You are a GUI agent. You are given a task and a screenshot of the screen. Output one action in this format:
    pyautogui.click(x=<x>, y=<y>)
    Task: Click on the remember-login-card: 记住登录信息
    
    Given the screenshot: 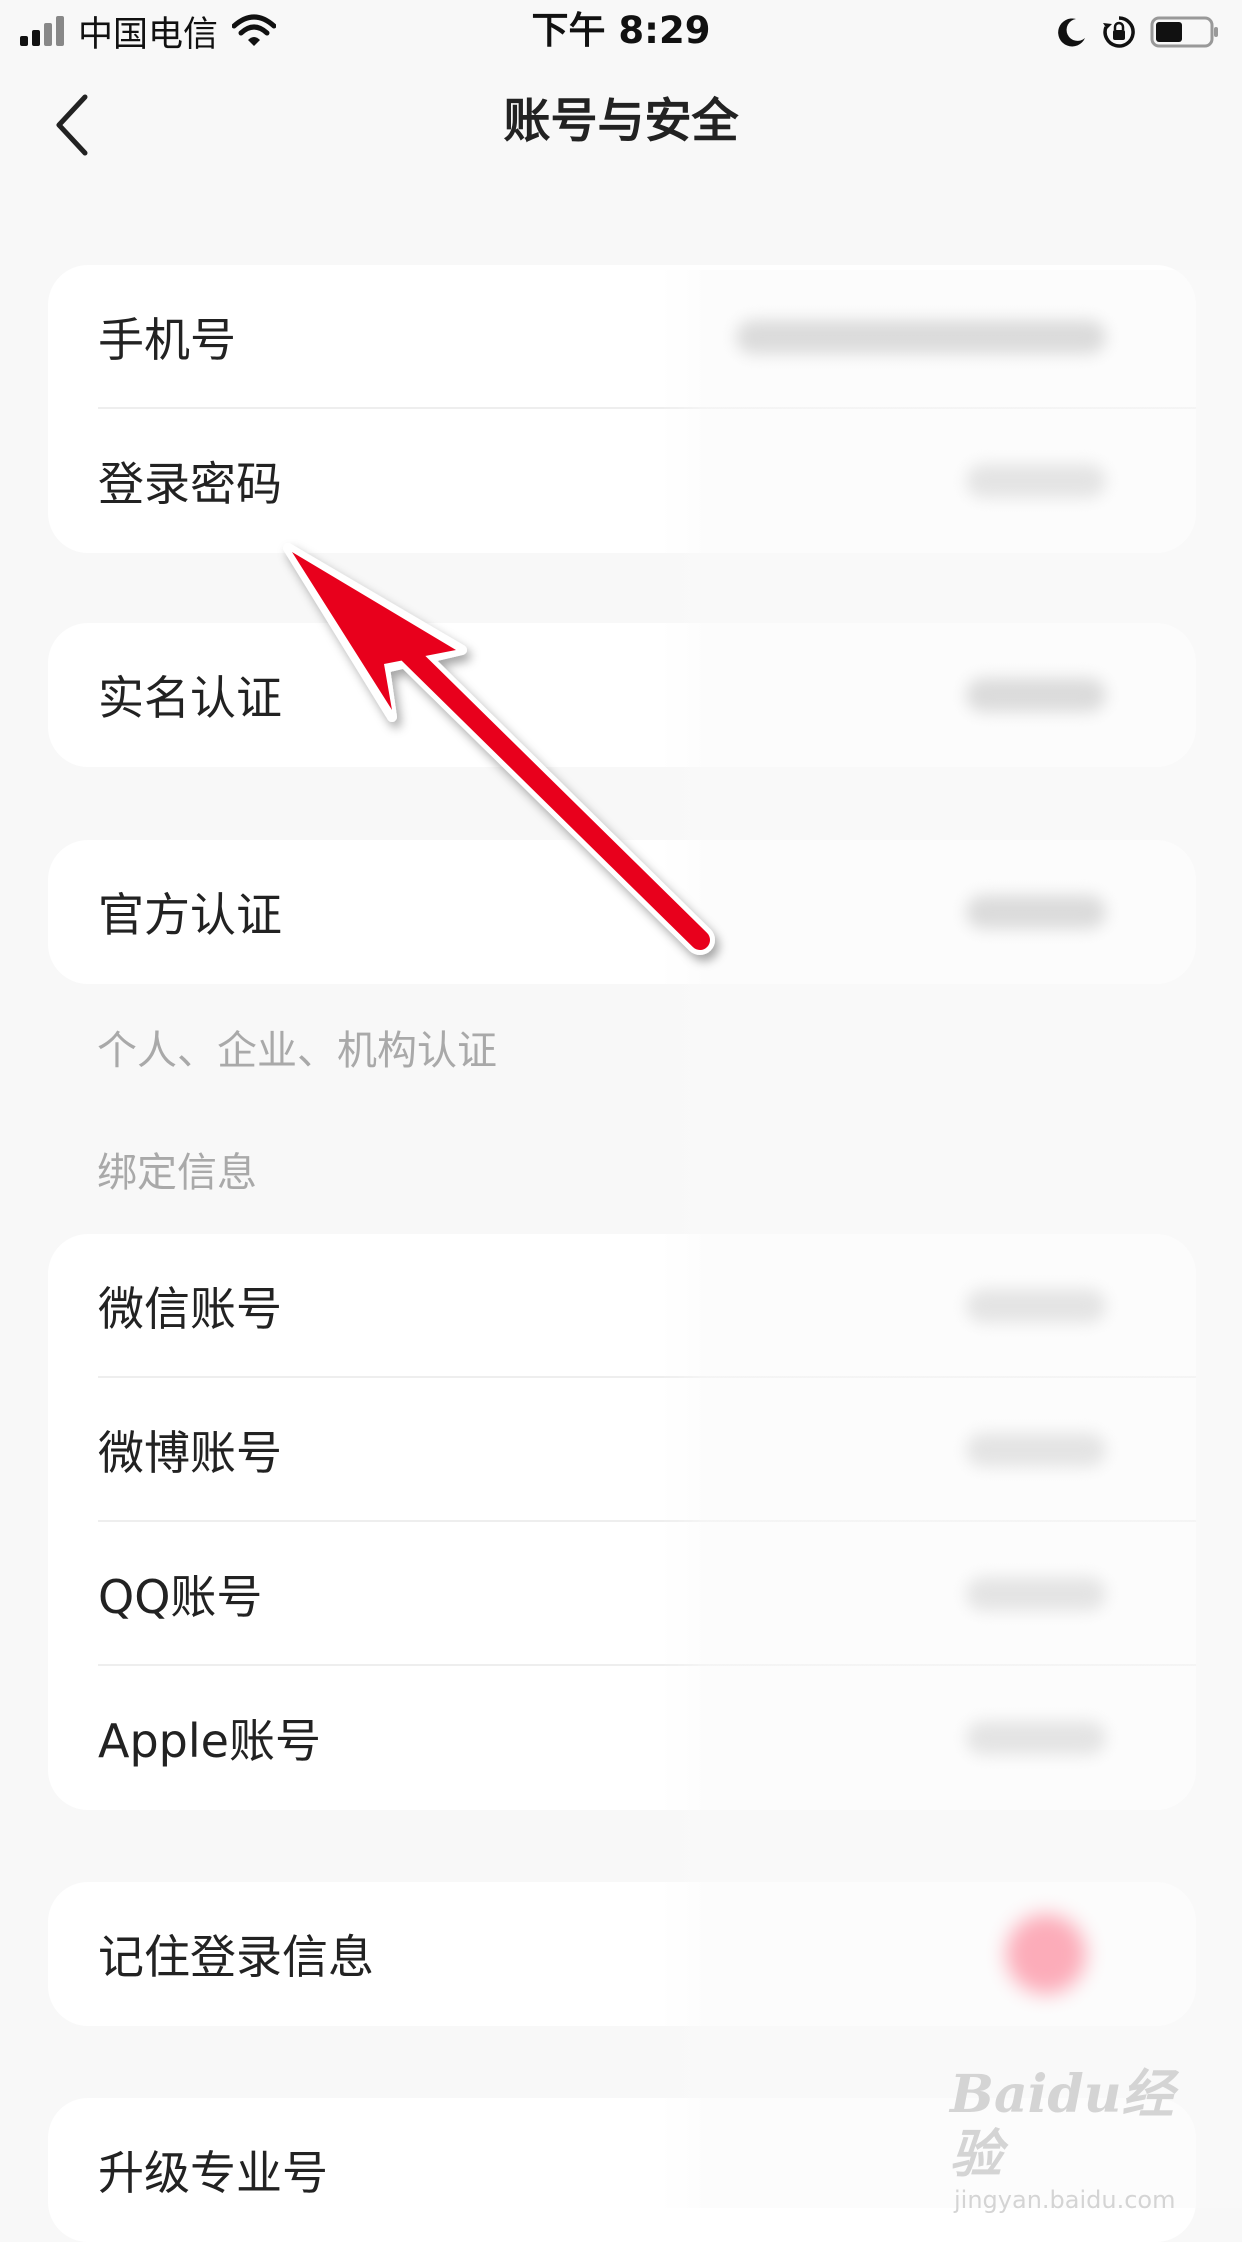 What is the action you would take?
    pyautogui.click(x=622, y=1954)
    